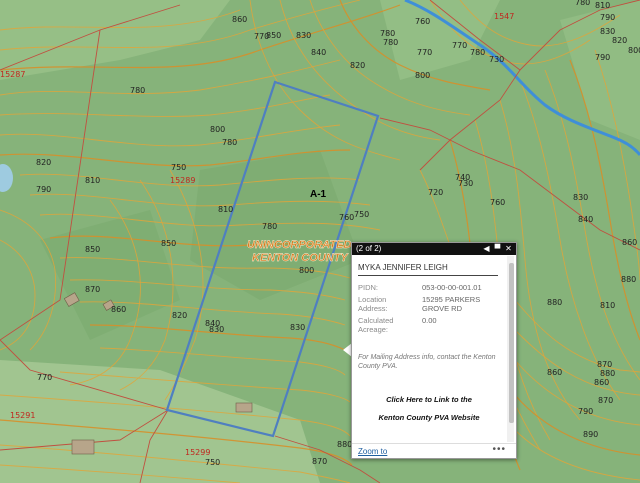 This screenshot has height=483, width=640. I want to click on zone-label: A-1, so click(318, 194).